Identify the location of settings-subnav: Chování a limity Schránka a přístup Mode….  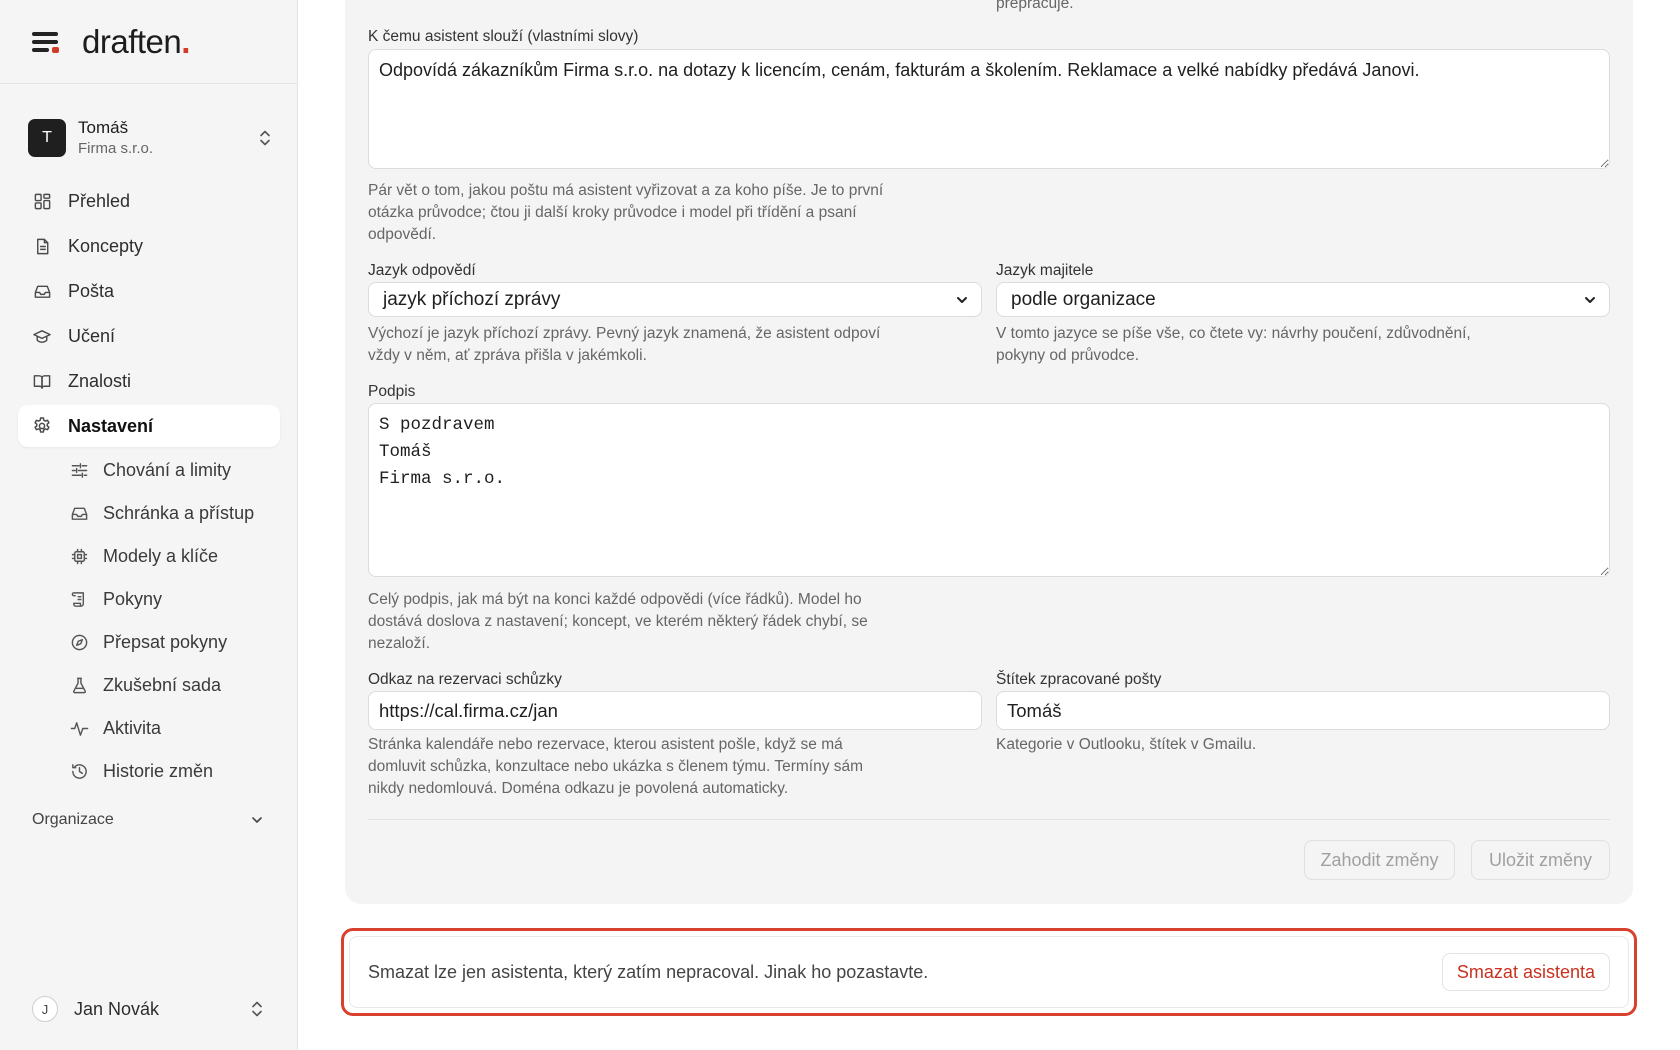
(149, 620).